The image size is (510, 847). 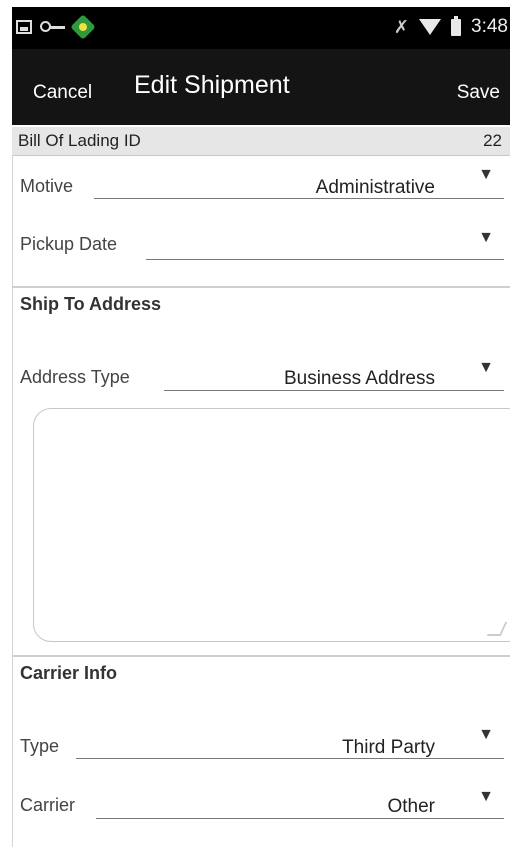 What do you see at coordinates (334, 390) in the screenshot?
I see `address-type-underline` at bounding box center [334, 390].